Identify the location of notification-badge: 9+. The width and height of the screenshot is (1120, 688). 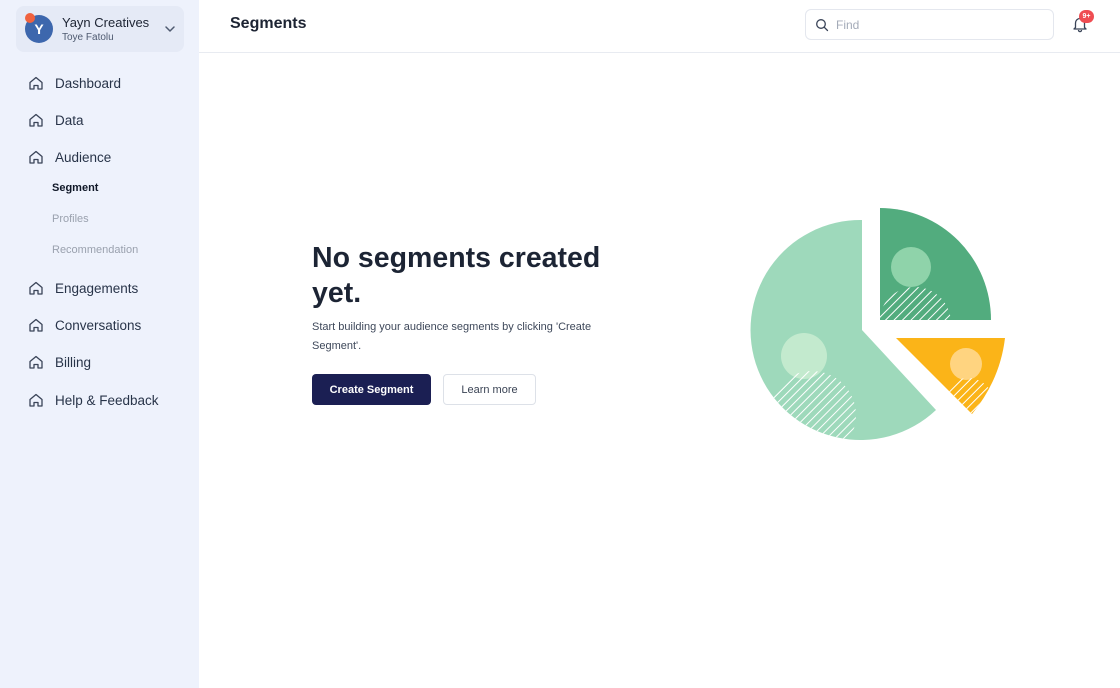
(1086, 16).